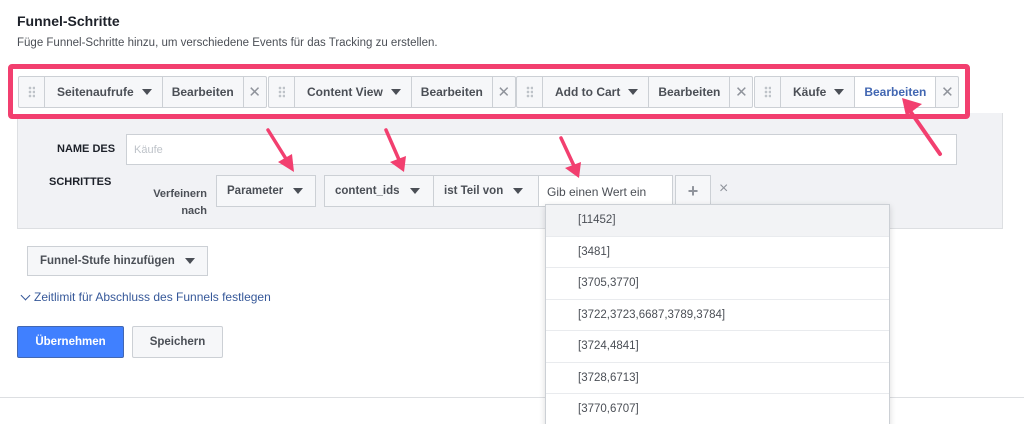 Image resolution: width=1024 pixels, height=424 pixels. Describe the element at coordinates (107, 261) in the screenshot. I see `add-funnel-stage-label: Funnel-Stufe hinzufügen` at that location.